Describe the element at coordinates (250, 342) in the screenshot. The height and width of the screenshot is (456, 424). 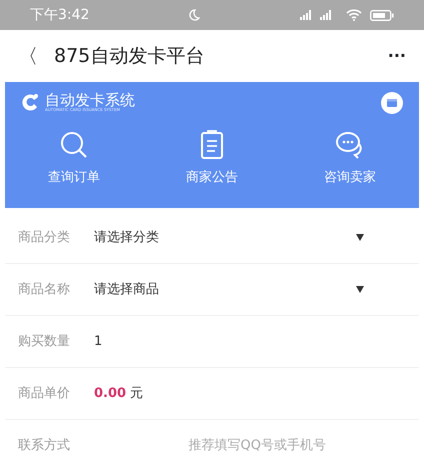
I see `quantity-field: 1` at that location.